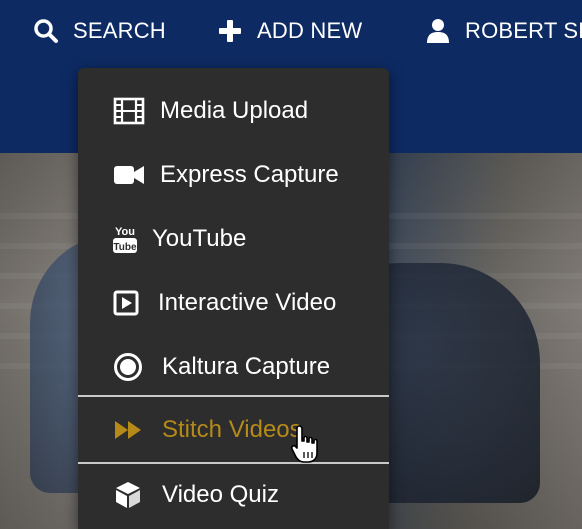 This screenshot has width=582, height=529. What do you see at coordinates (129, 430) in the screenshot?
I see `fast-forward-icon` at bounding box center [129, 430].